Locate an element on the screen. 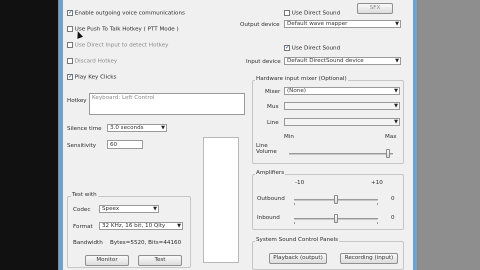 The image size is (480, 270). window-right-frame is located at coordinates (415, 135).